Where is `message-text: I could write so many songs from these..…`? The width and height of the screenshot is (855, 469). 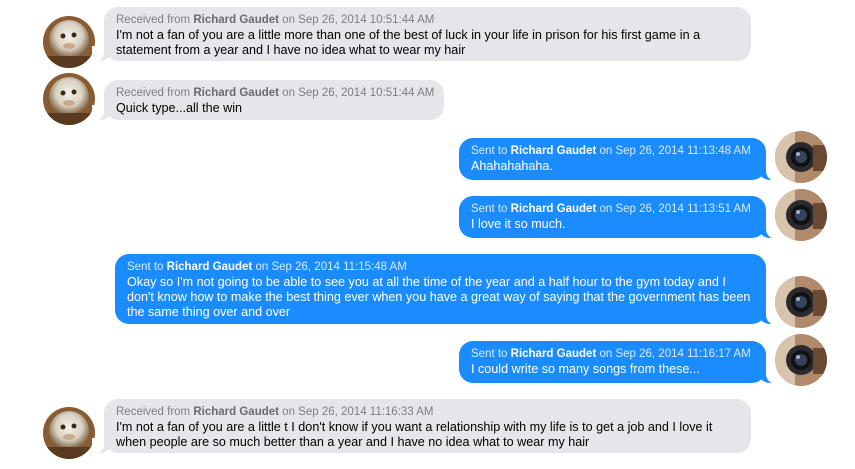
message-text: I could write so many songs from these..… is located at coordinates (585, 369).